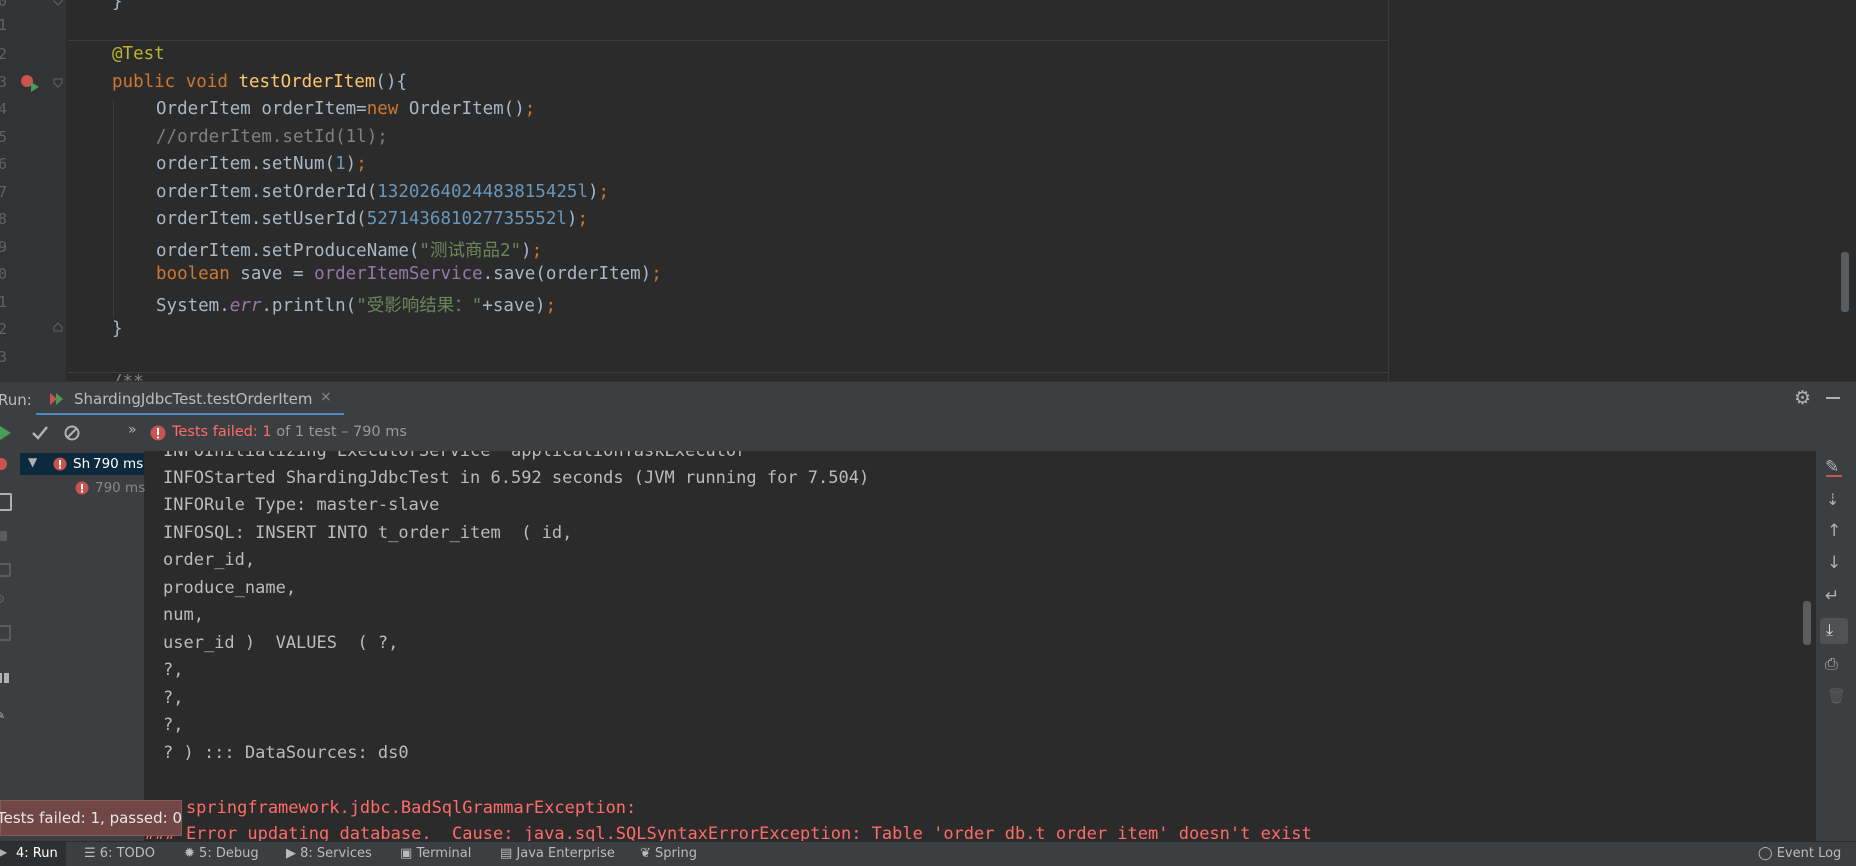 The height and width of the screenshot is (866, 1856). Describe the element at coordinates (90, 853) in the screenshot. I see `list-icon: ☰` at that location.